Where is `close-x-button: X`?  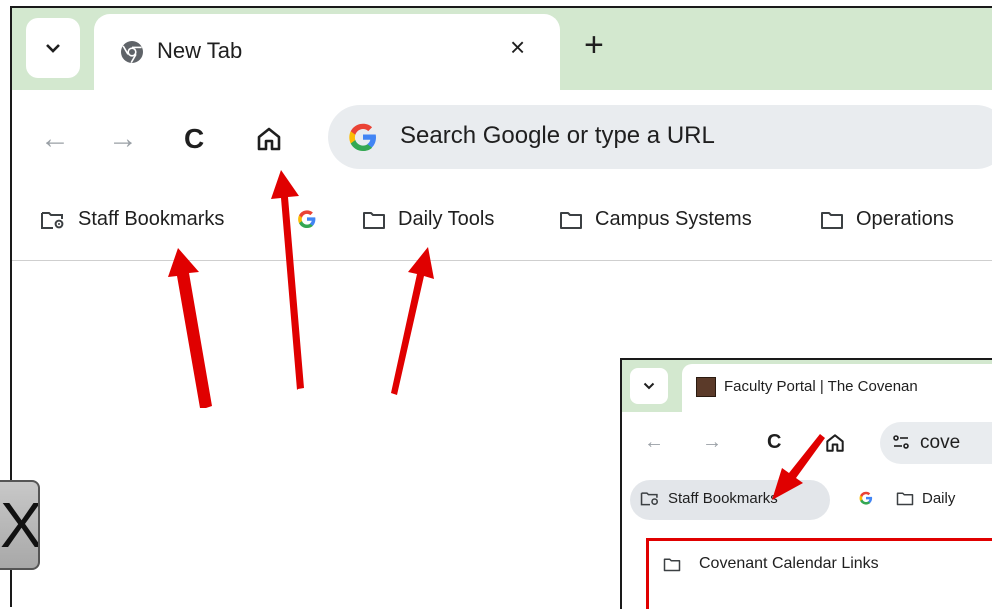 close-x-button: X is located at coordinates (20, 525).